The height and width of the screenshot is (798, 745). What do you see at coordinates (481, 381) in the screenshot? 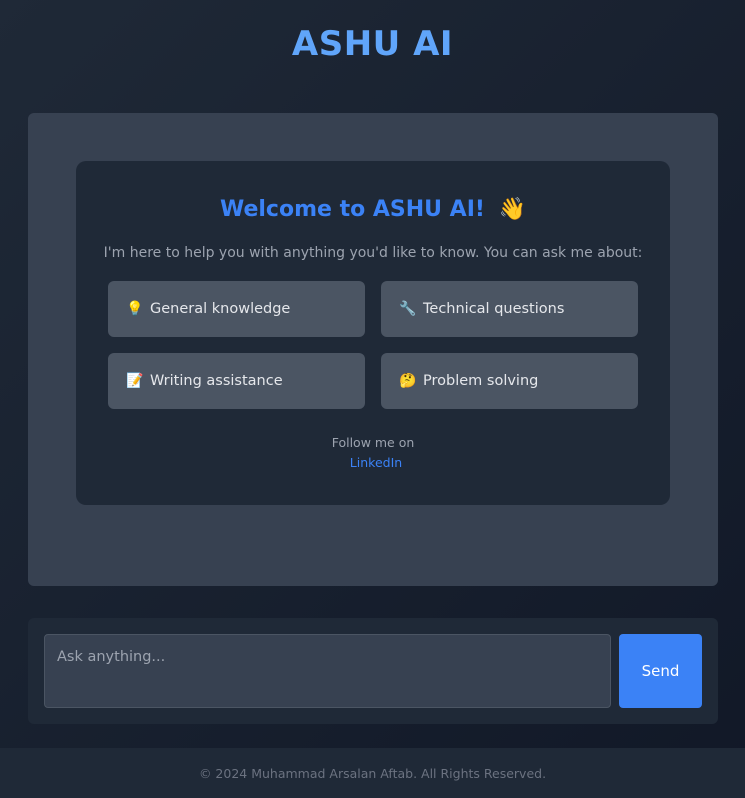
I see `topic-label: Problem solving` at bounding box center [481, 381].